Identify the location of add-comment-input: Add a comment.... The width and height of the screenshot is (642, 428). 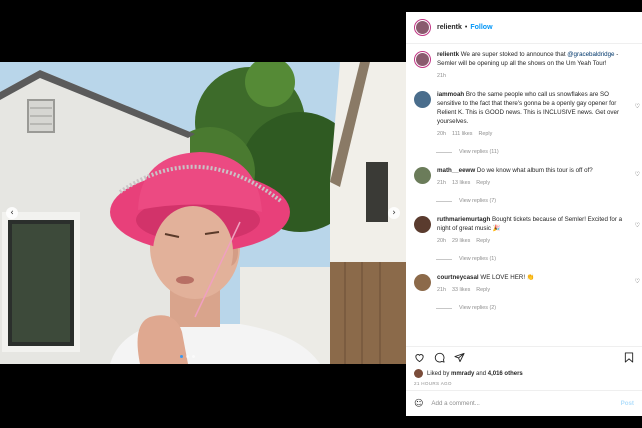
(455, 403).